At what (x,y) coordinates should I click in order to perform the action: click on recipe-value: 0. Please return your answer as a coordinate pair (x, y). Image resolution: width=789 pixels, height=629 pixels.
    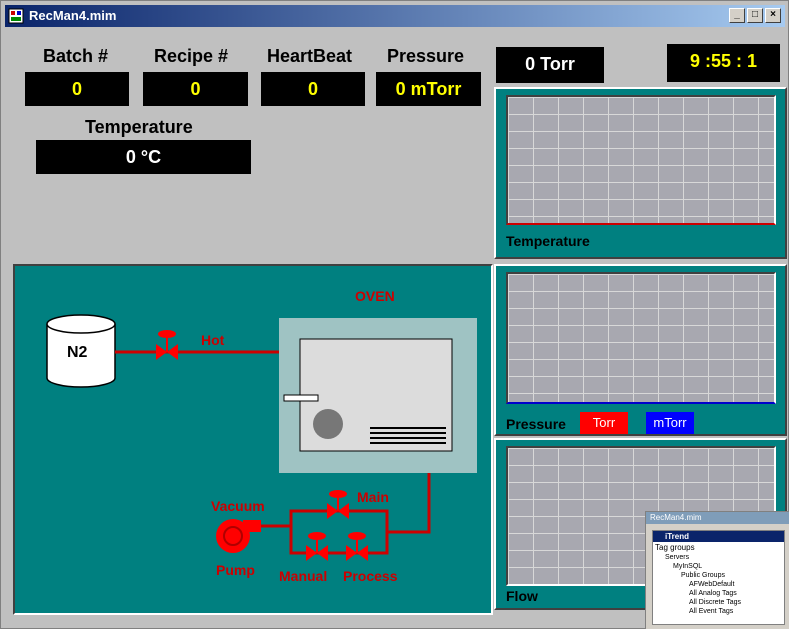
    Looking at the image, I should click on (195, 89).